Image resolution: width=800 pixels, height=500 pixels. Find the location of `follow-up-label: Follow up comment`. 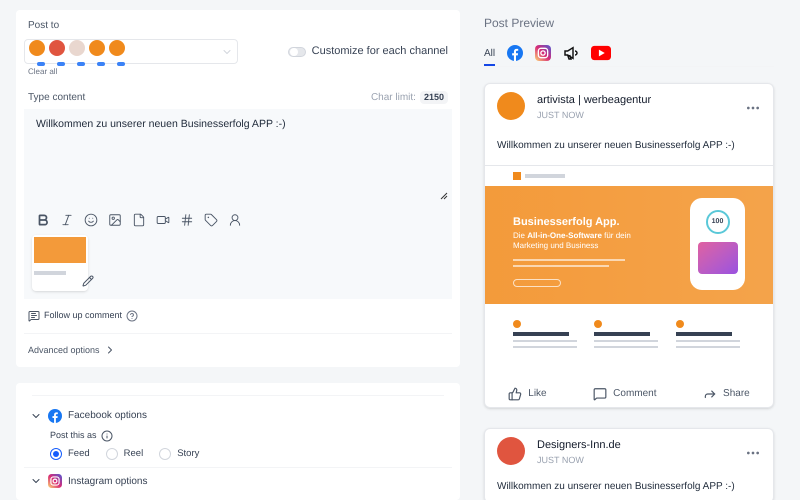

follow-up-label: Follow up comment is located at coordinates (83, 315).